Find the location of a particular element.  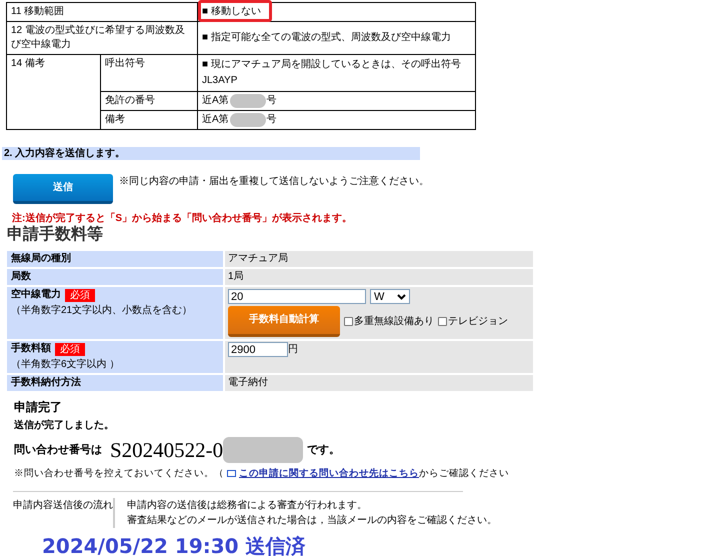

flow-text: 審査結果などのメールが送信された場合は，当該メールの内容をご確認ください。 is located at coordinates (312, 521).